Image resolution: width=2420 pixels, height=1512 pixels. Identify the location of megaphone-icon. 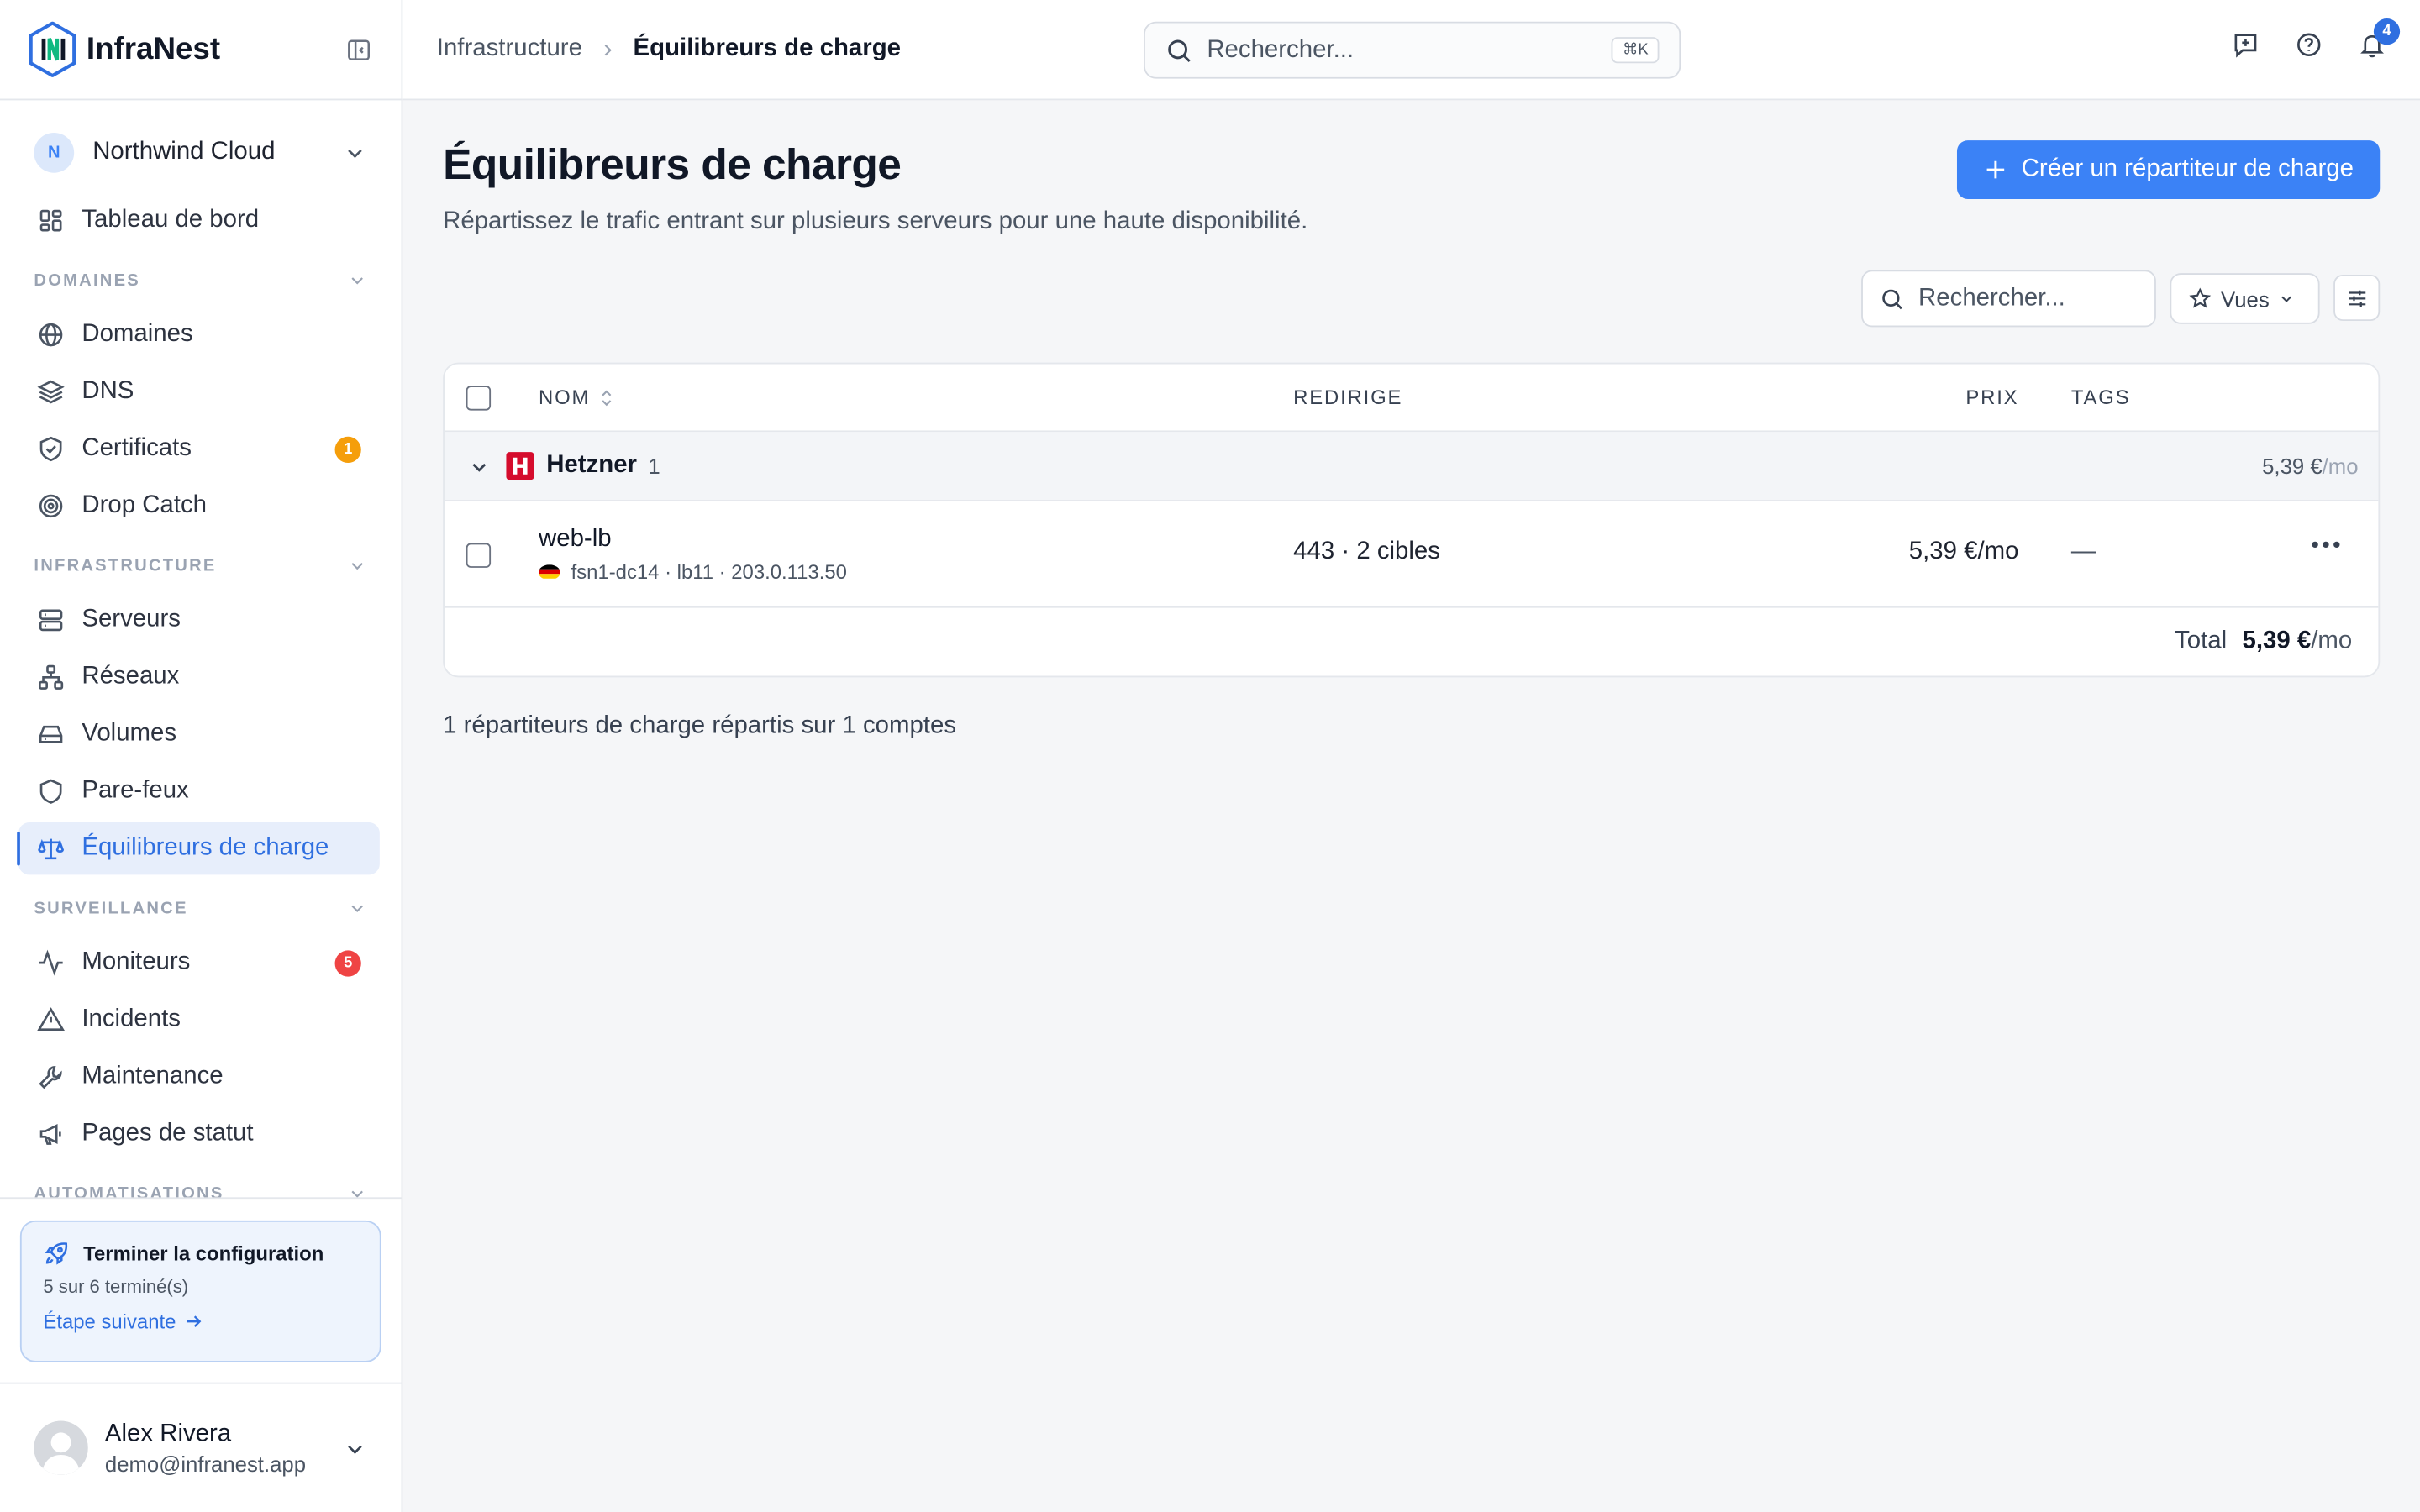
(50, 1134).